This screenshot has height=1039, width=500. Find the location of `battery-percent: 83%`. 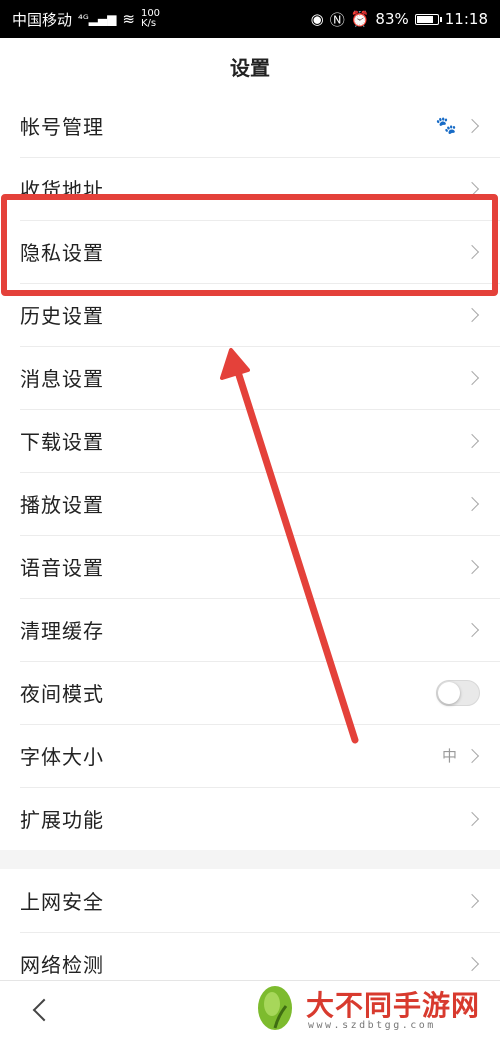

battery-percent: 83% is located at coordinates (392, 19).